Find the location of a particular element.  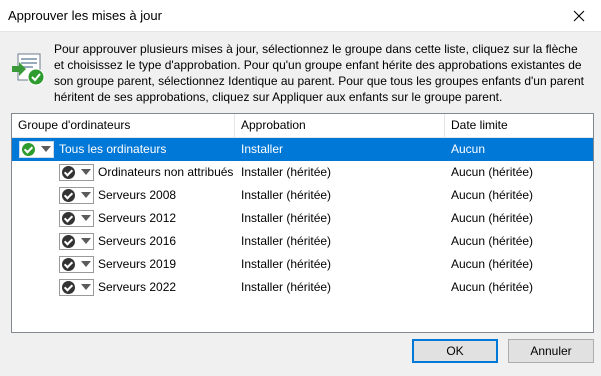

title-bar: Approuver les mises à jour is located at coordinates (300, 16).